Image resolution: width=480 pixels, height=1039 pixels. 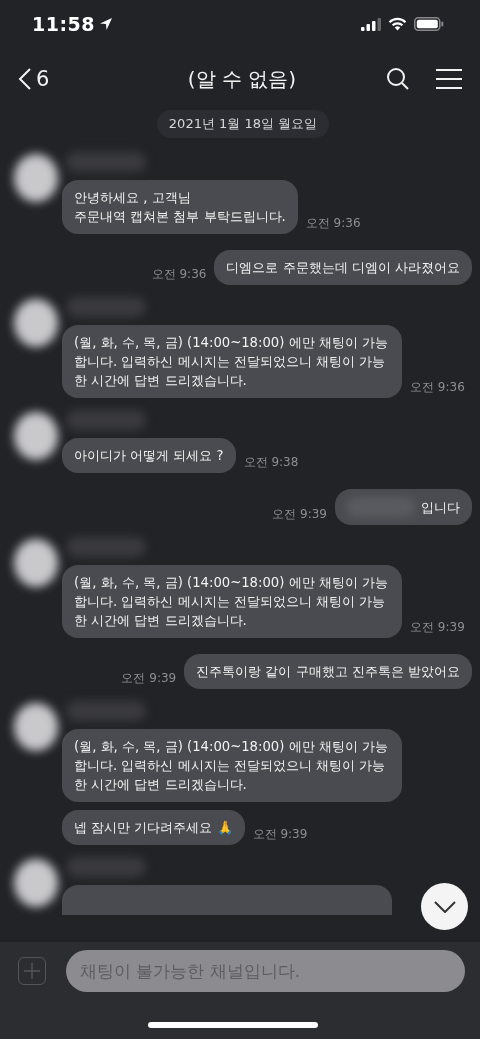 What do you see at coordinates (398, 79) in the screenshot?
I see `search-icon` at bounding box center [398, 79].